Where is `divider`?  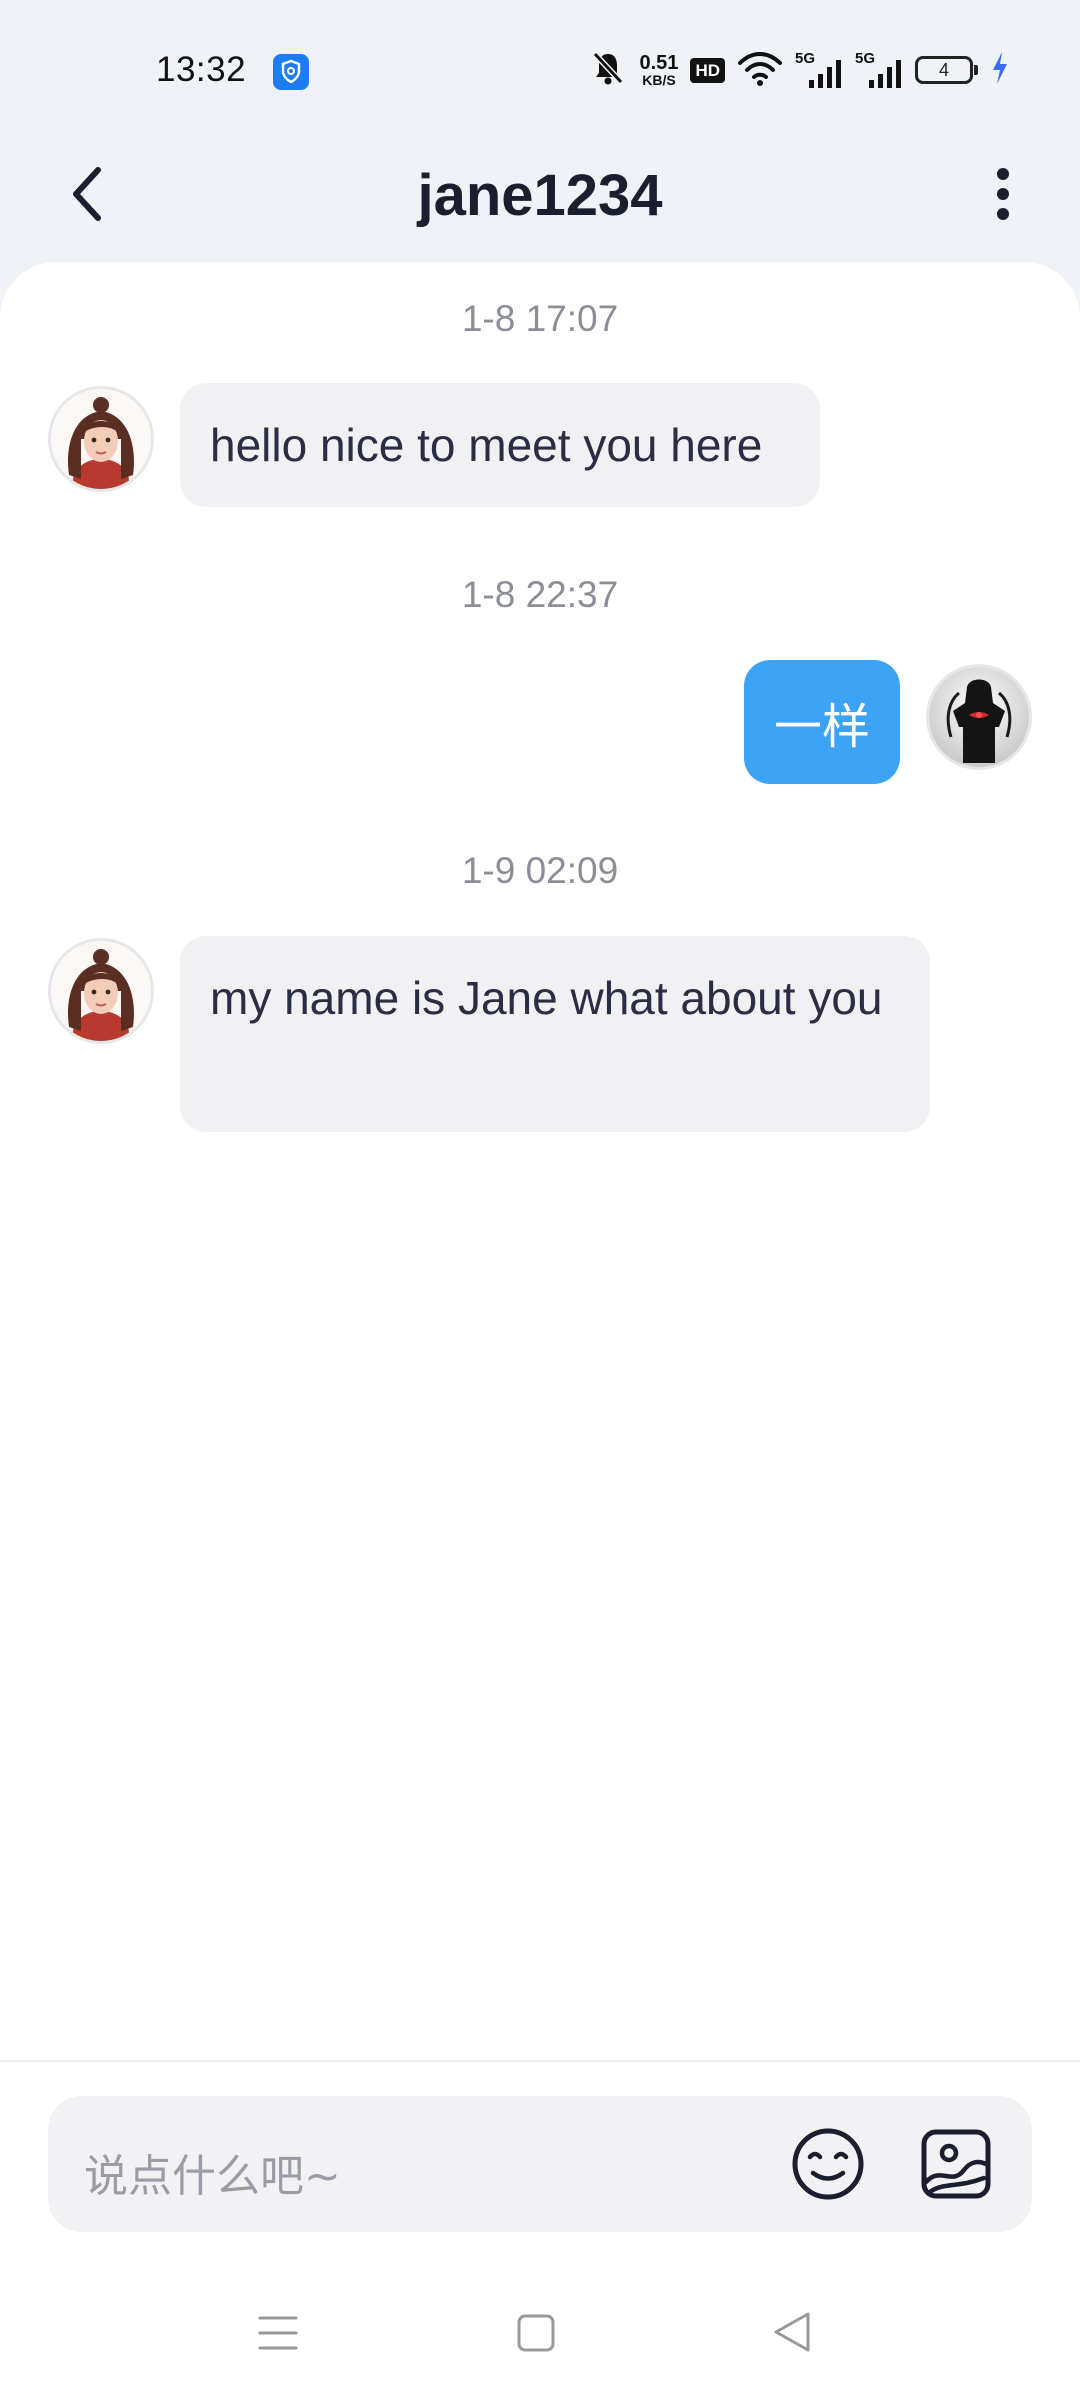 divider is located at coordinates (540, 2061).